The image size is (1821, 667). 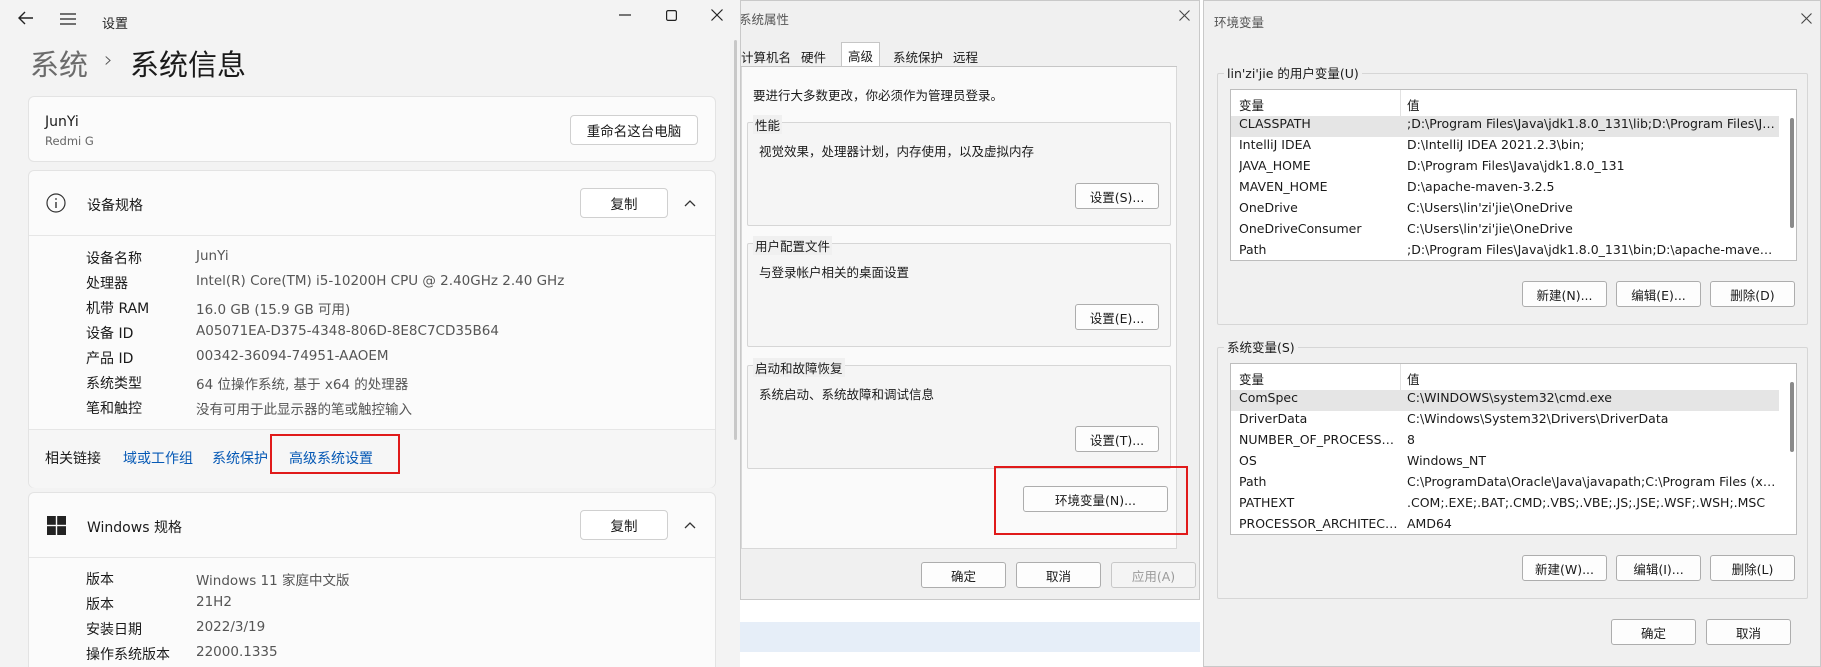 I want to click on spec-label: 笔和触控, so click(x=114, y=409).